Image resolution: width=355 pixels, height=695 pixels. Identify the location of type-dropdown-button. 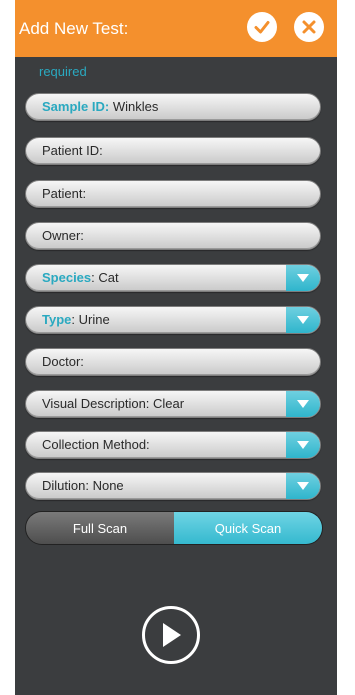
(303, 320).